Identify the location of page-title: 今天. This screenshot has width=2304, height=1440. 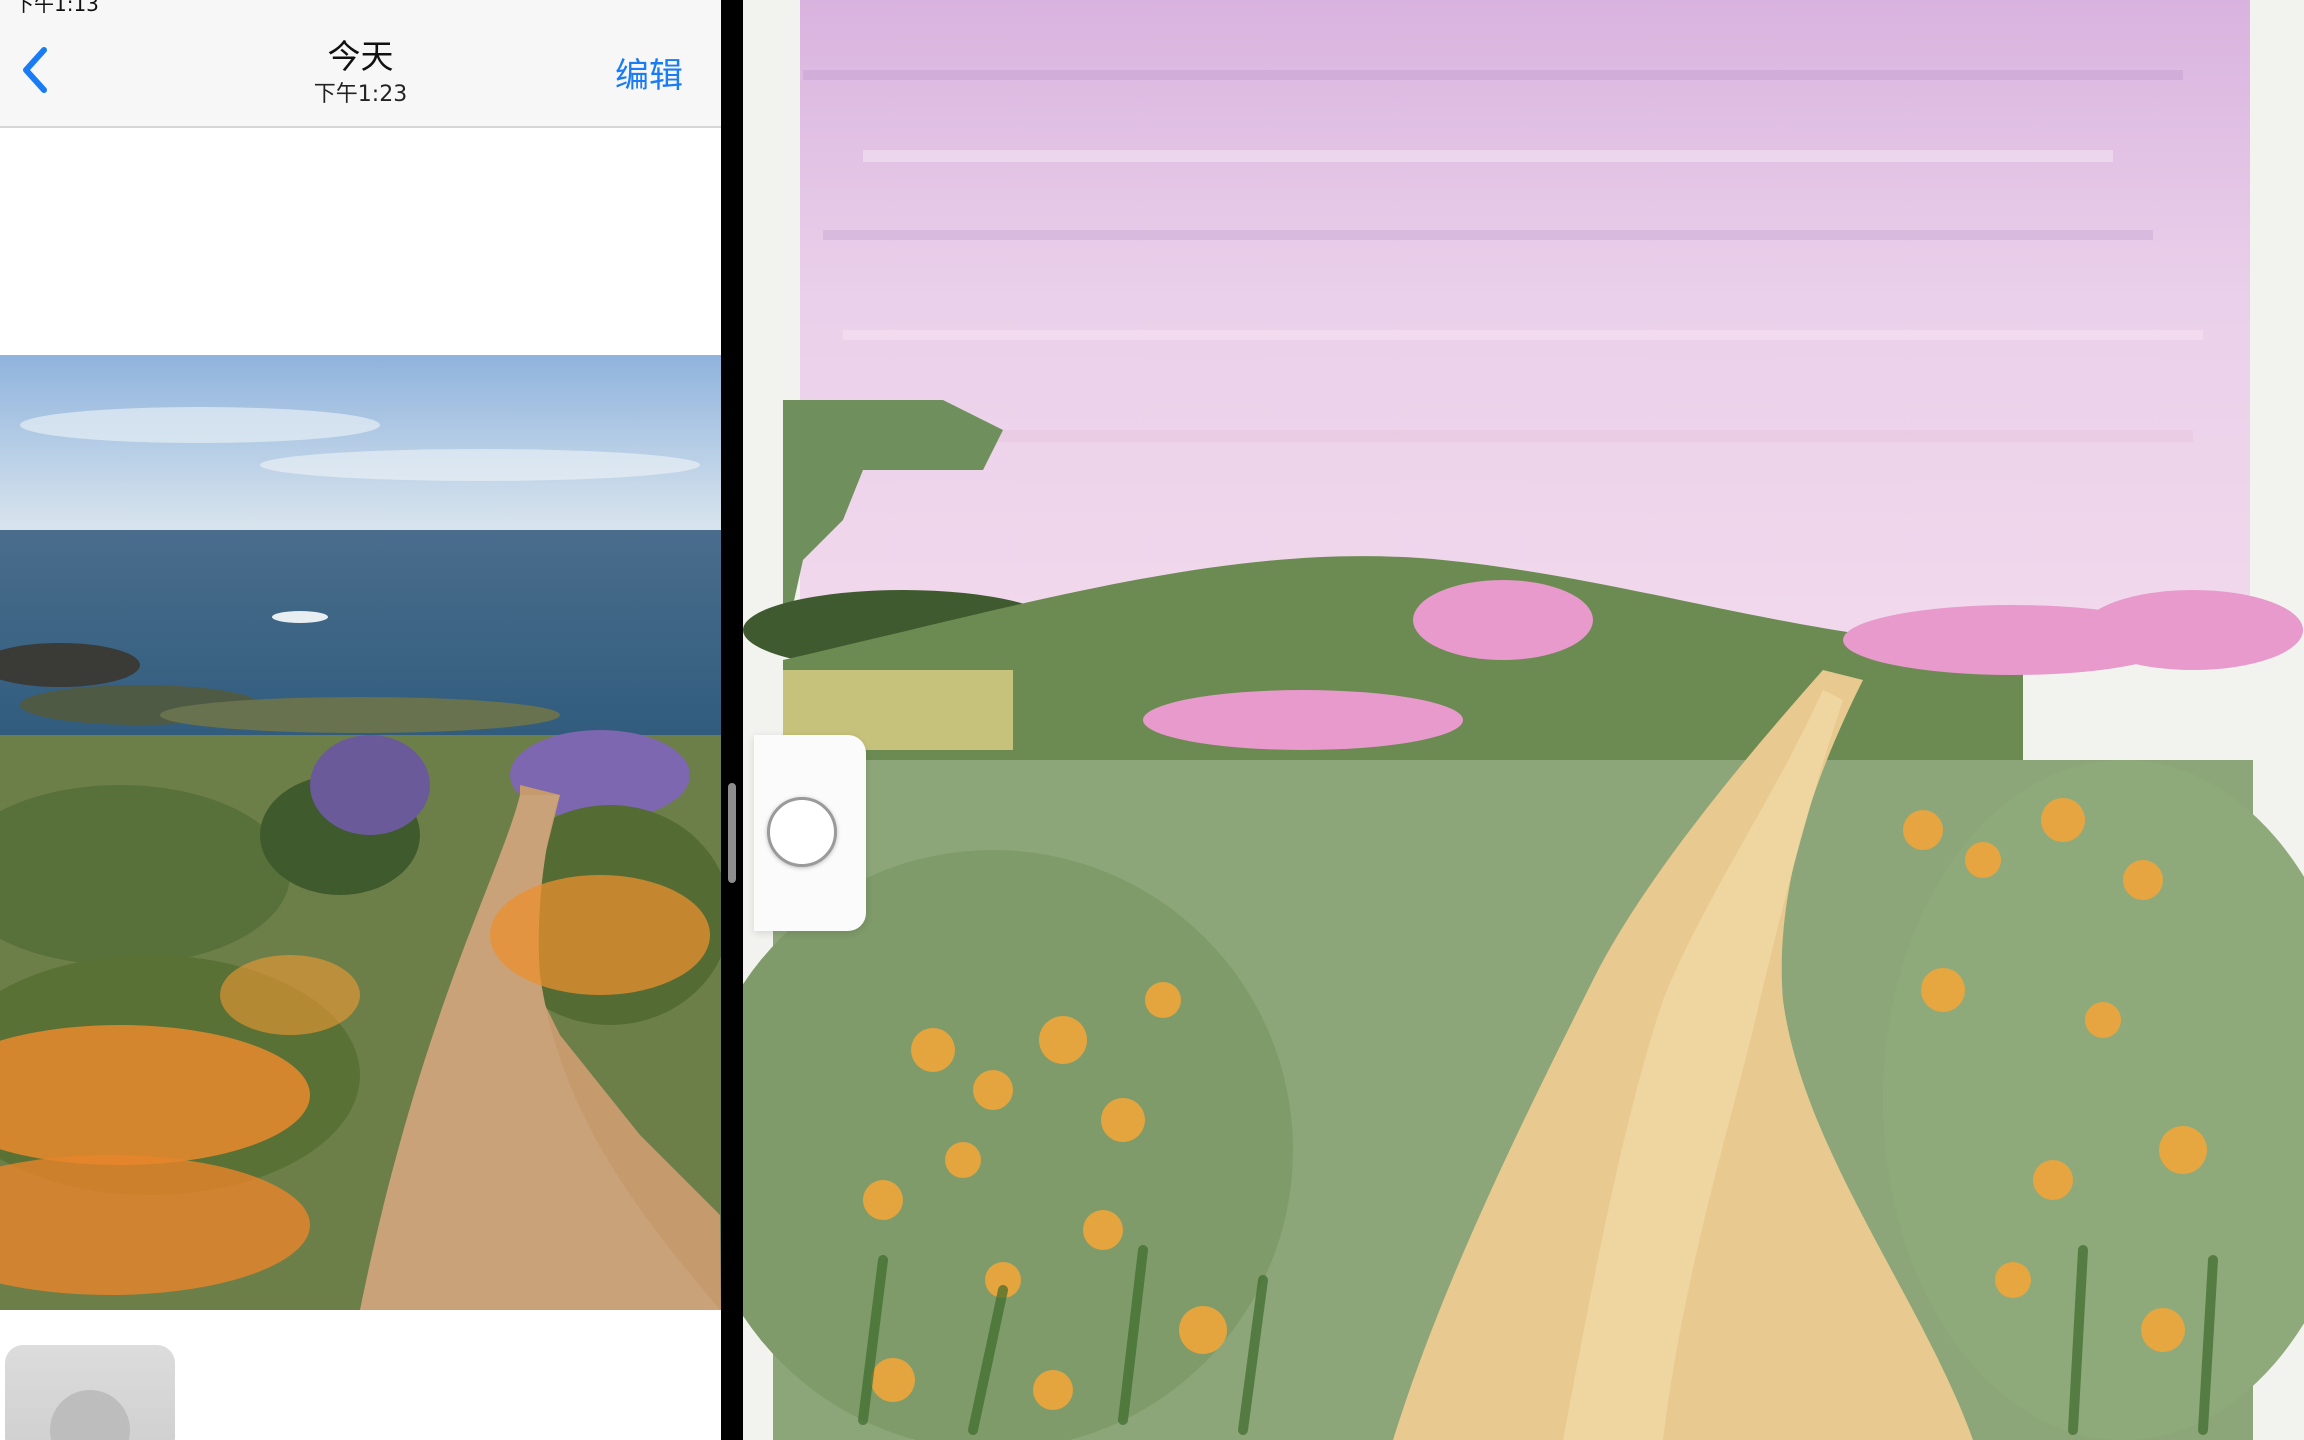
(360, 56).